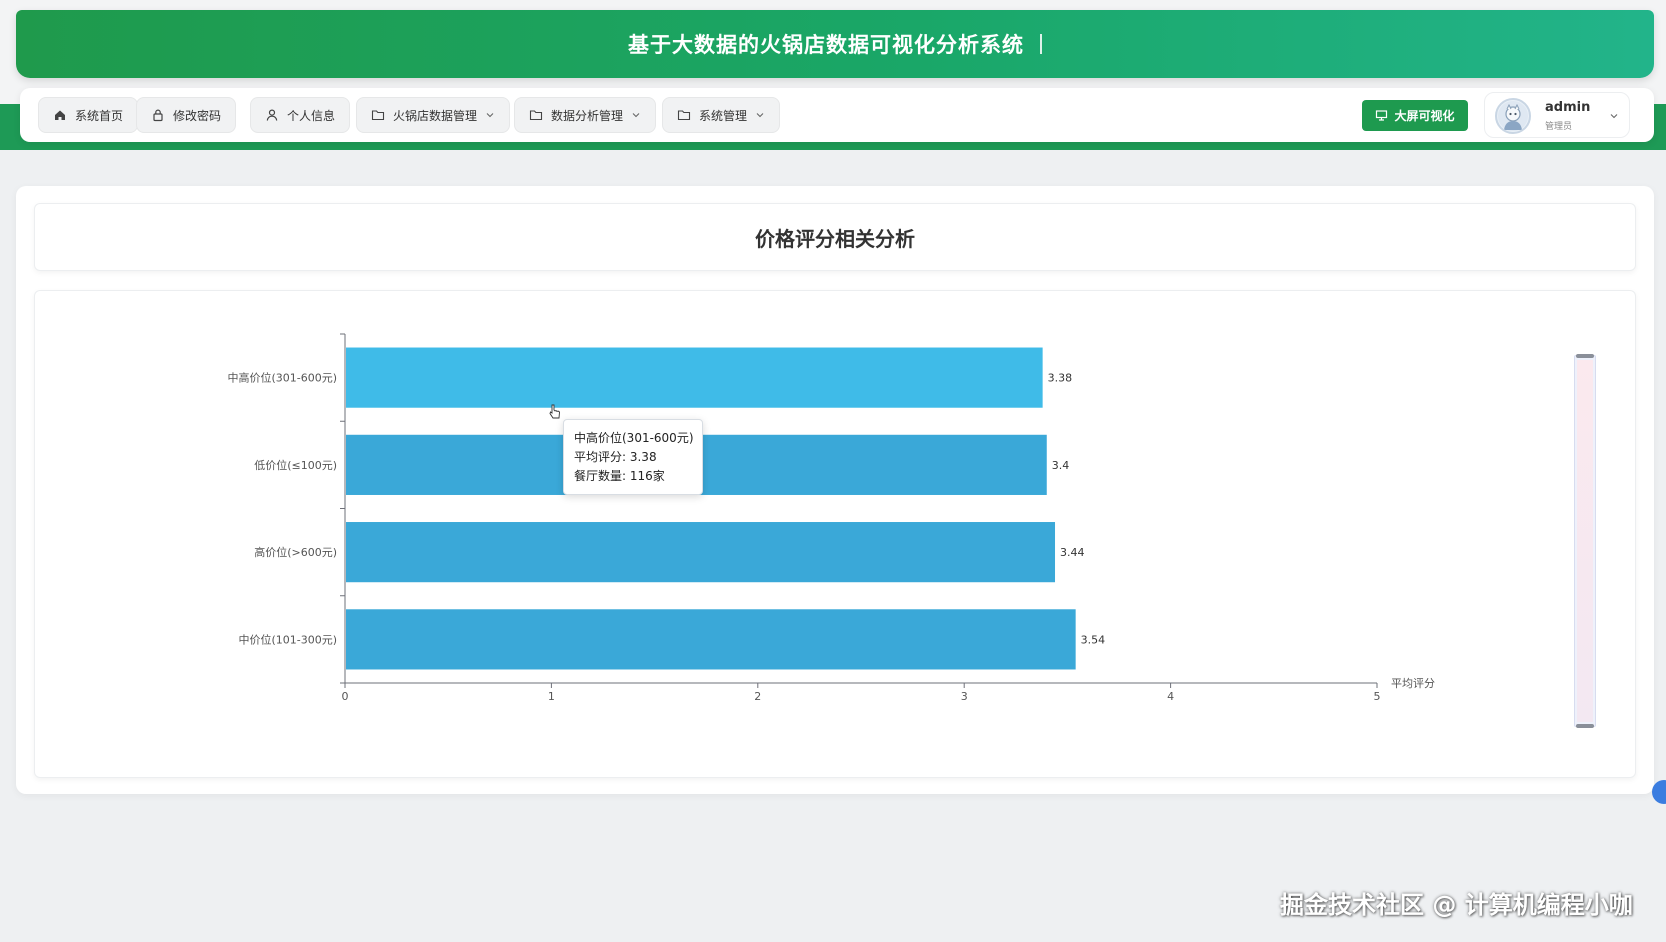 Image resolution: width=1666 pixels, height=942 pixels. Describe the element at coordinates (287, 639) in the screenshot. I see `y-tick-label: 中价位(101-300元)` at that location.